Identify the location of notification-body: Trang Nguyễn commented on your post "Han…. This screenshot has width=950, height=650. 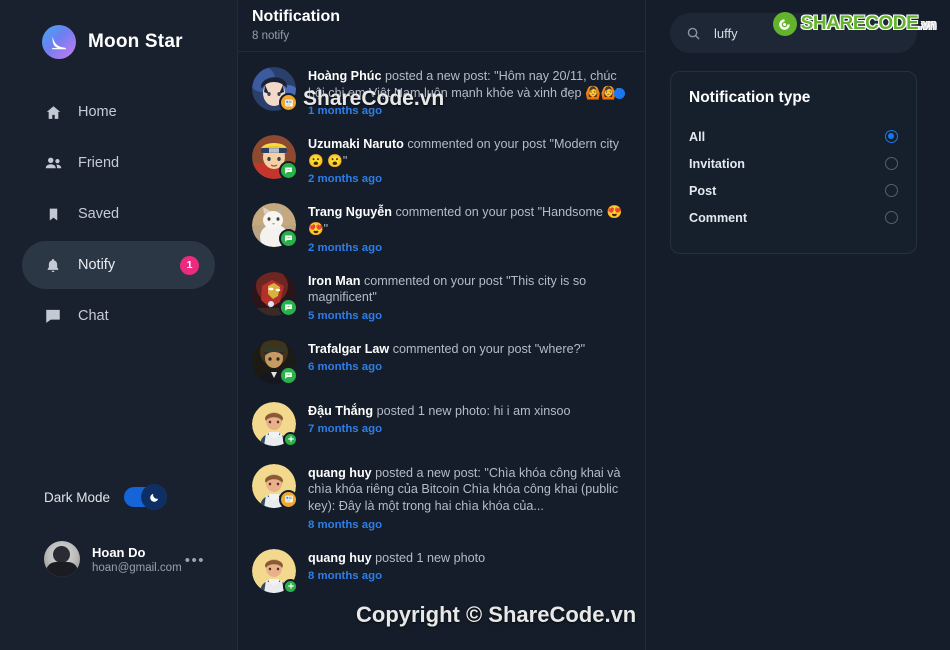
(470, 228).